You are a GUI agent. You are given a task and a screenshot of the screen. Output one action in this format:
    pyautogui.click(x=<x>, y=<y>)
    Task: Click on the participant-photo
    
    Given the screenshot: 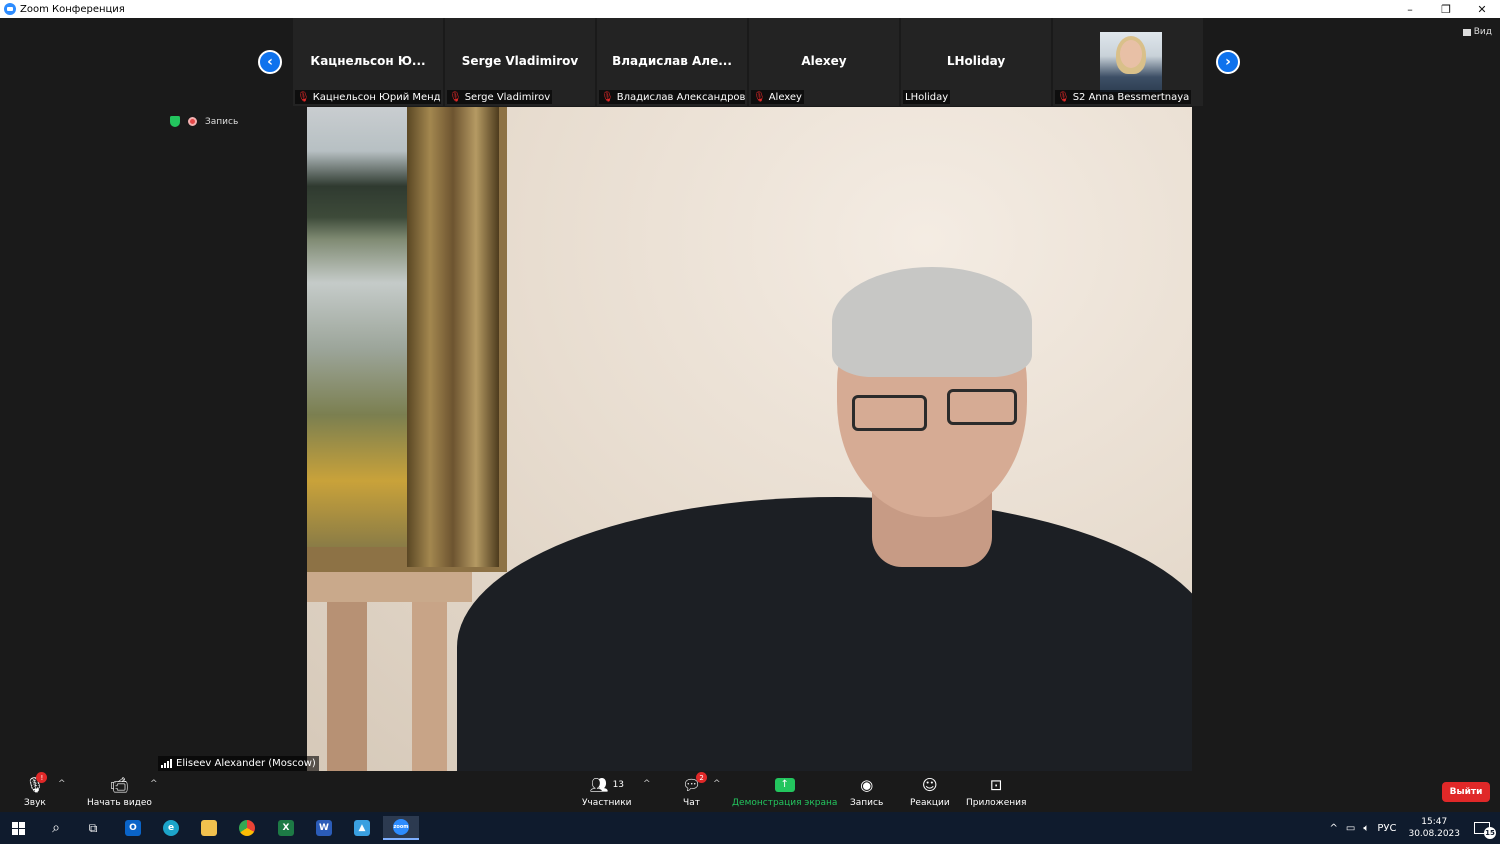 What is the action you would take?
    pyautogui.click(x=1131, y=62)
    